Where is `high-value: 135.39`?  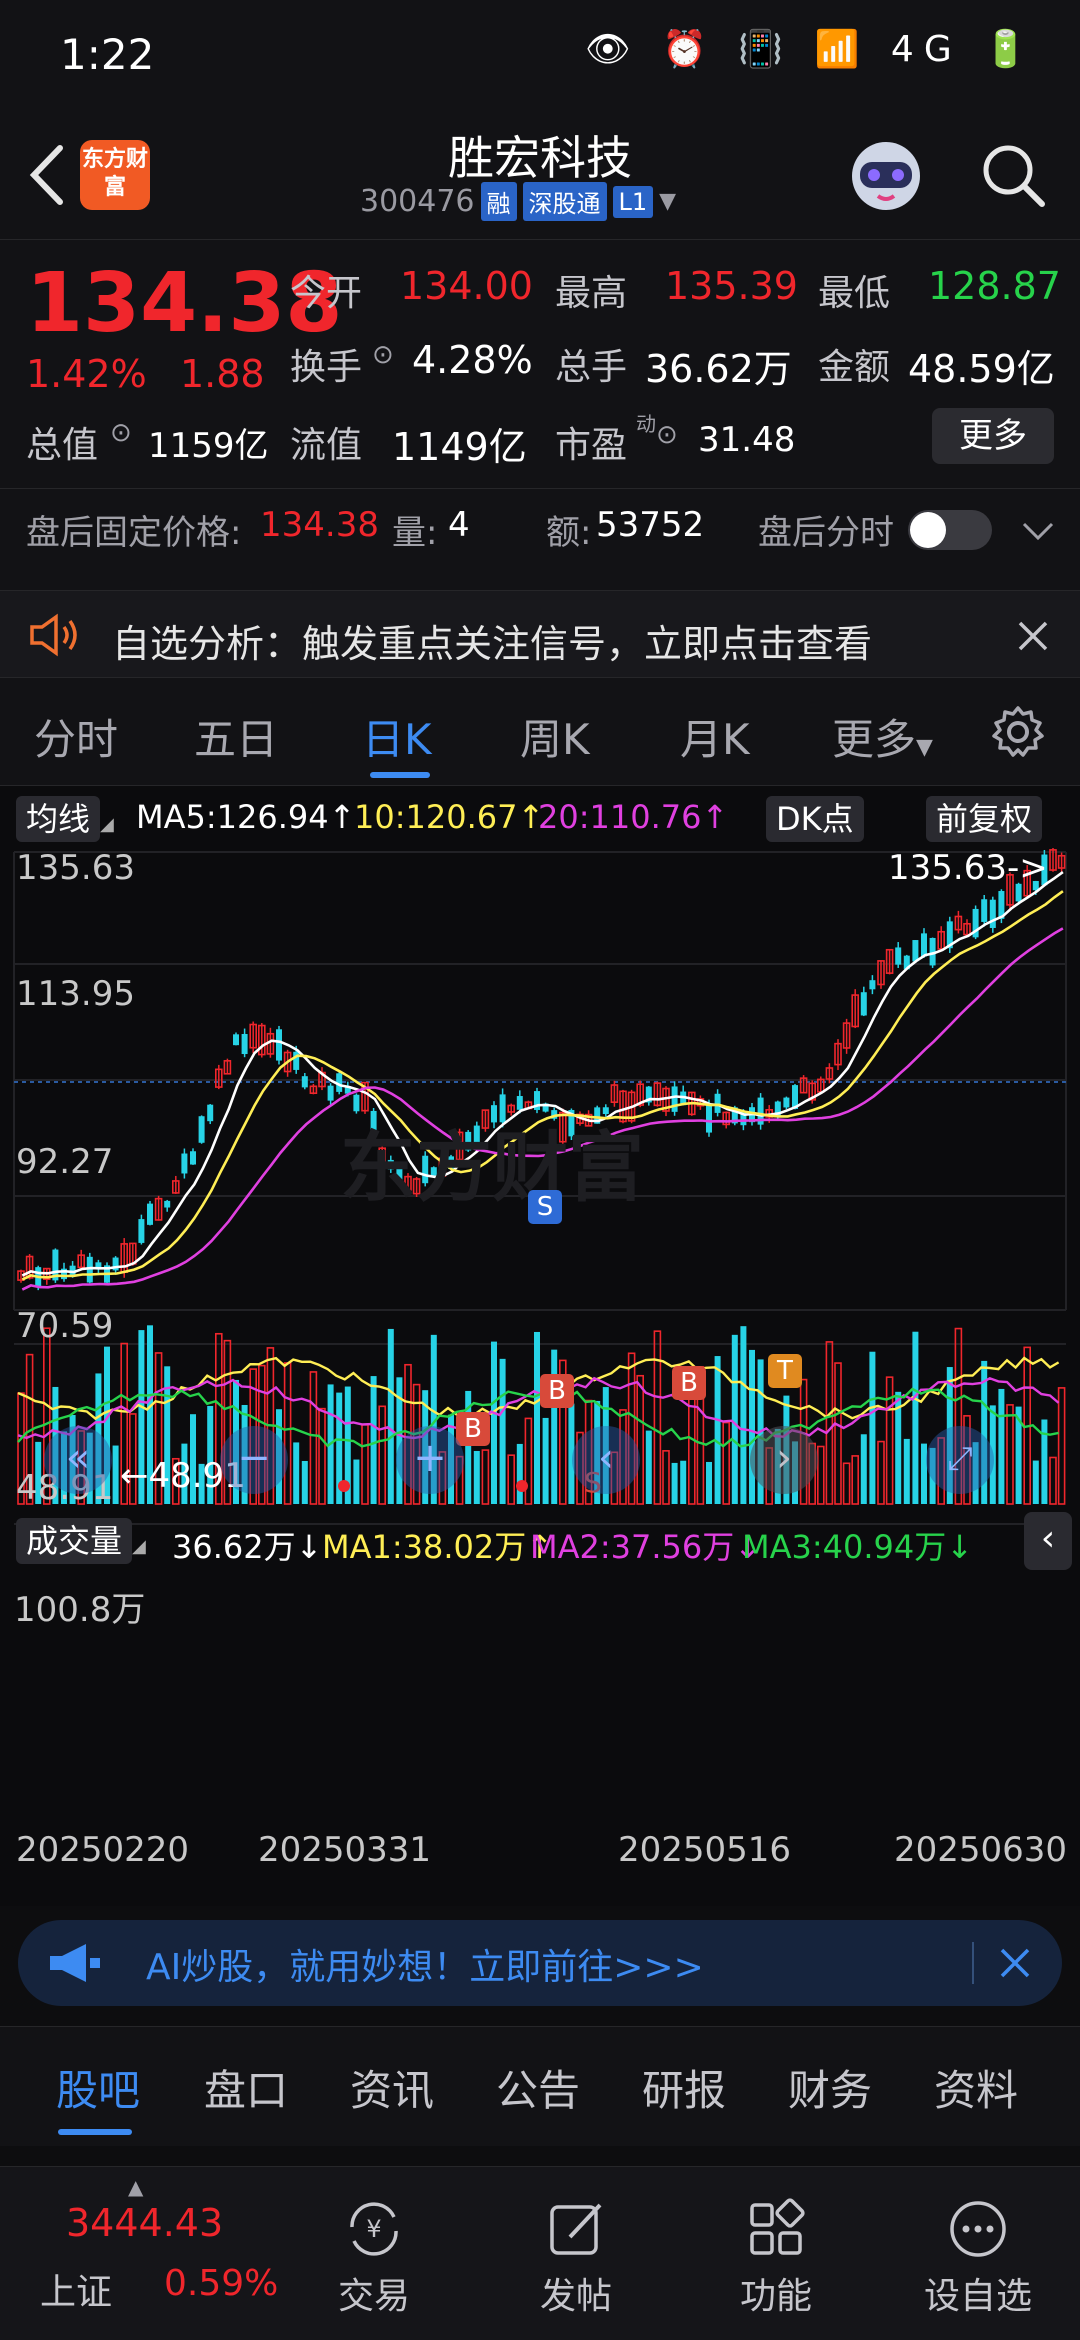 high-value: 135.39 is located at coordinates (731, 286).